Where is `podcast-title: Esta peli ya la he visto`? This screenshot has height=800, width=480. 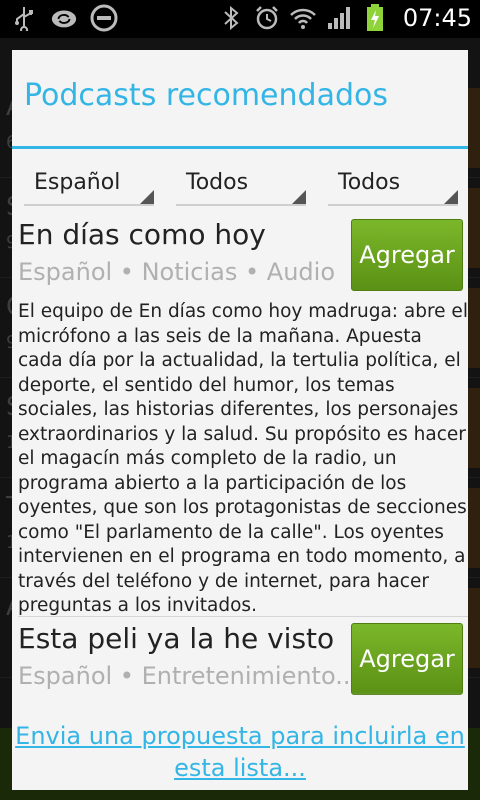
podcast-title: Esta peli ya la he visto is located at coordinates (176, 638).